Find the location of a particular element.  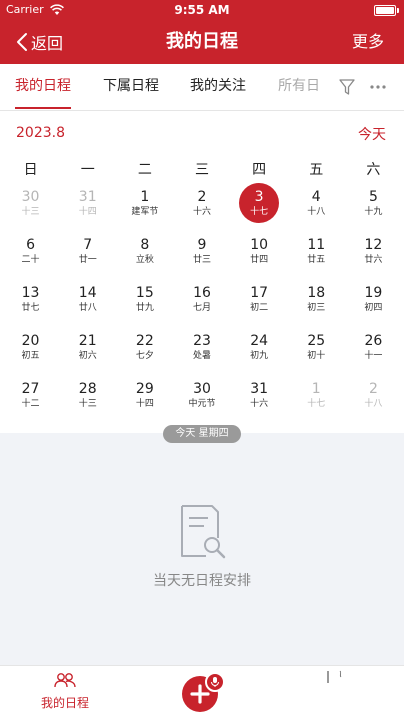

more-button: 更多 is located at coordinates (368, 42).